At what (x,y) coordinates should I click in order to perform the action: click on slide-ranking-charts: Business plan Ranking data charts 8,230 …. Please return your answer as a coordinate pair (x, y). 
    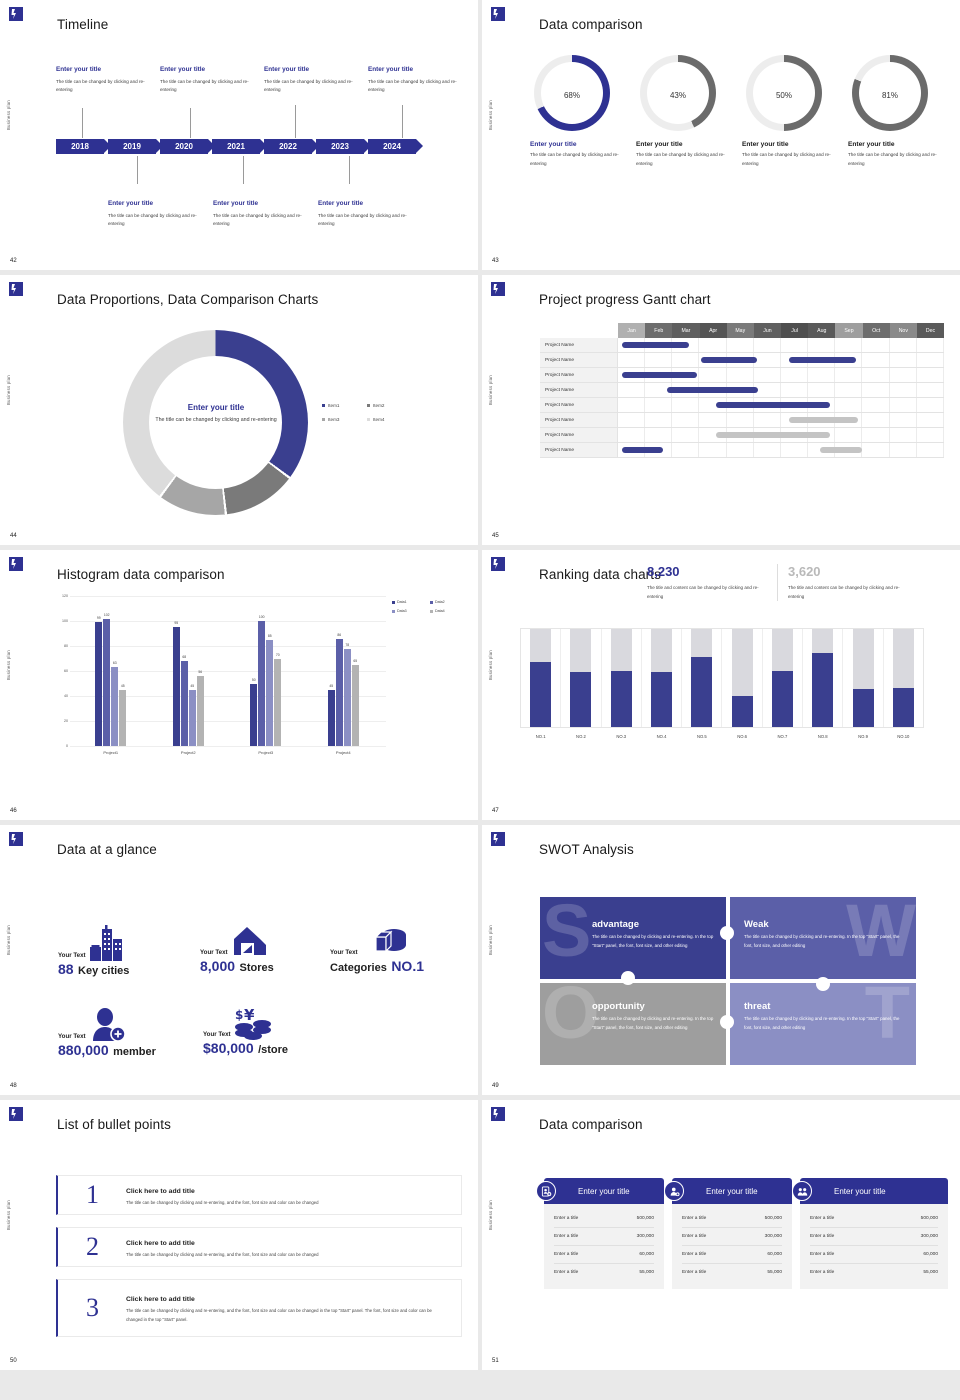
    Looking at the image, I should click on (721, 685).